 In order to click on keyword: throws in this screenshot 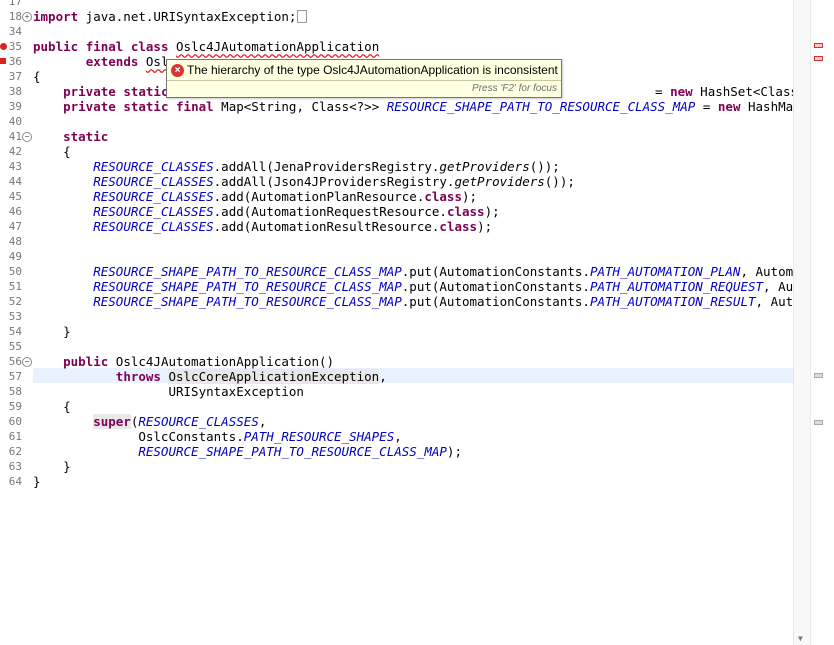, I will do `click(138, 376)`.